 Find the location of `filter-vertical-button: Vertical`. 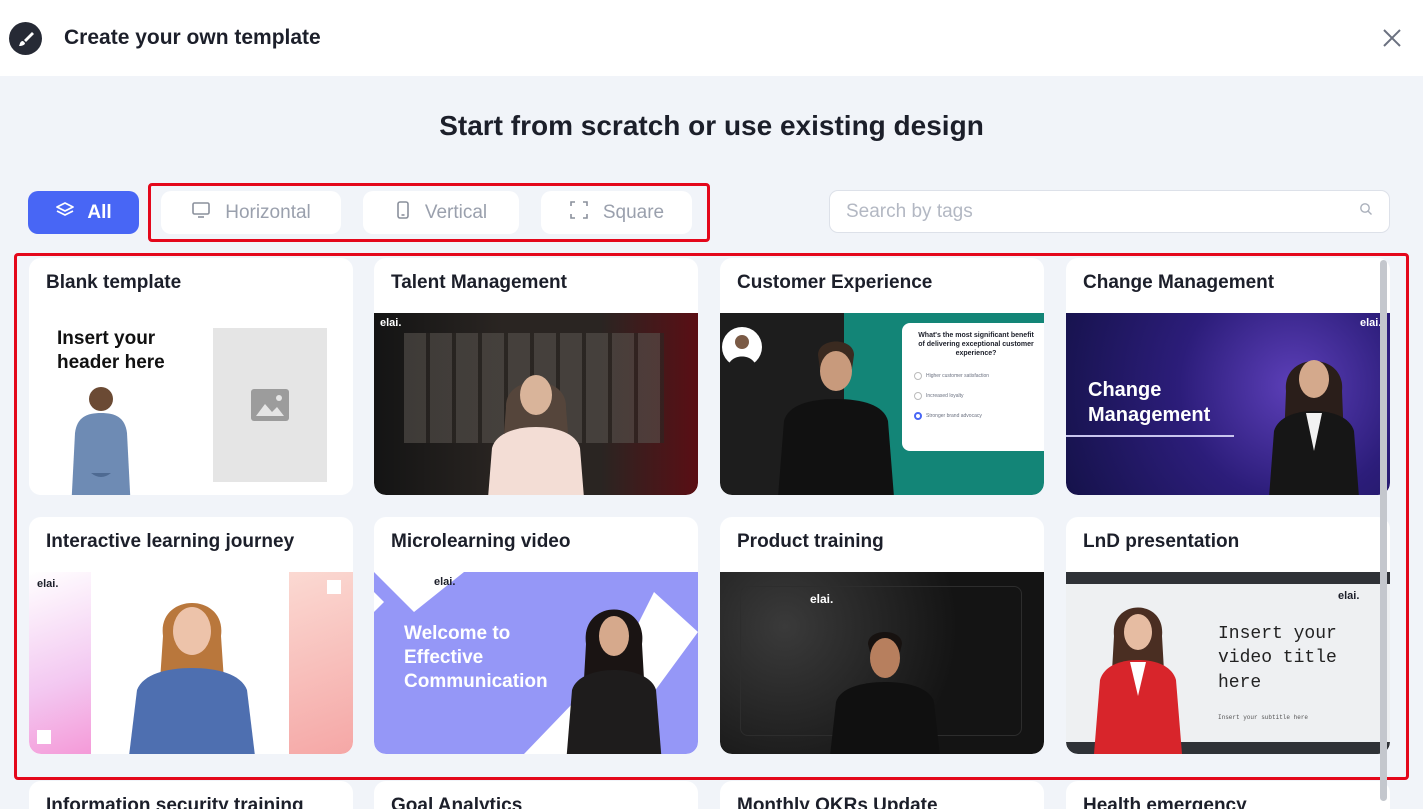

filter-vertical-button: Vertical is located at coordinates (441, 212).